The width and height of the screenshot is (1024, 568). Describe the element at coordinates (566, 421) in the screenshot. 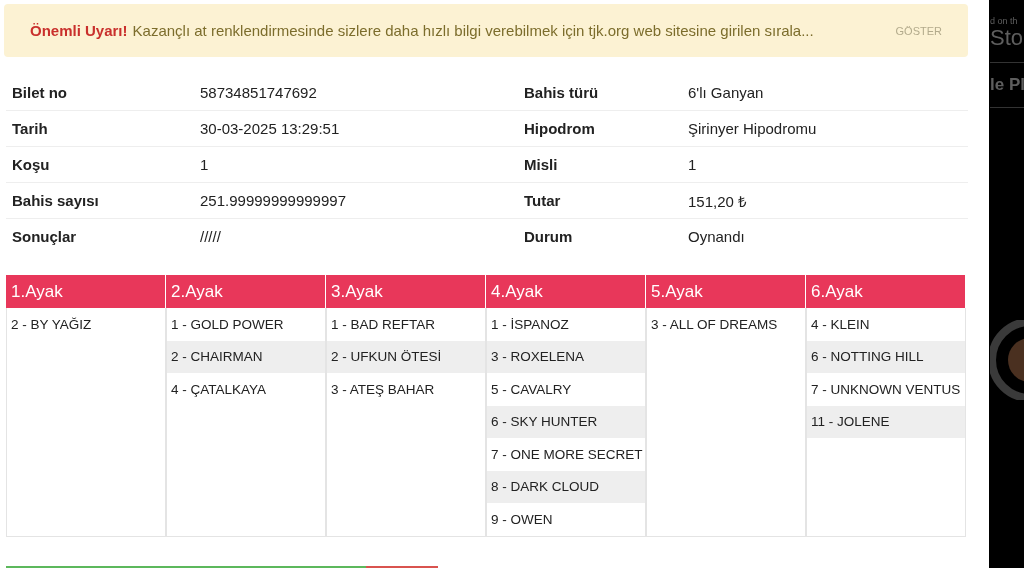

I see `horse-entry: 6 - SKY HUNTER` at that location.